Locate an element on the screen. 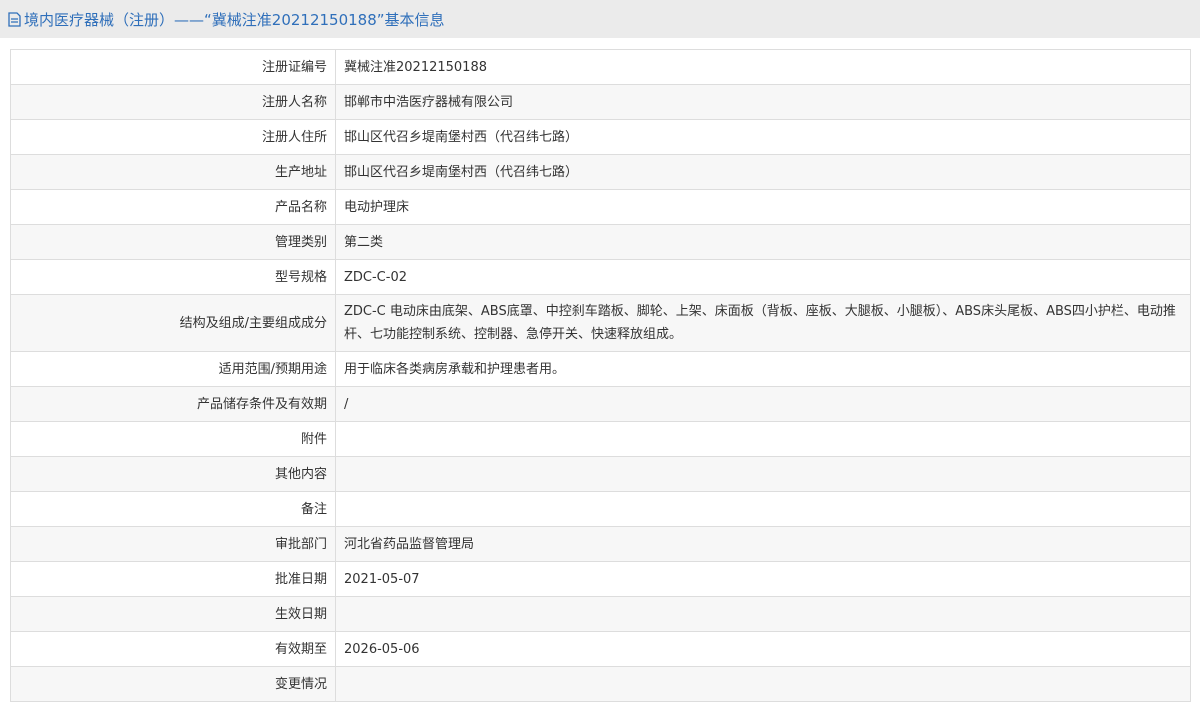  table-row: 生效日期 is located at coordinates (600, 614).